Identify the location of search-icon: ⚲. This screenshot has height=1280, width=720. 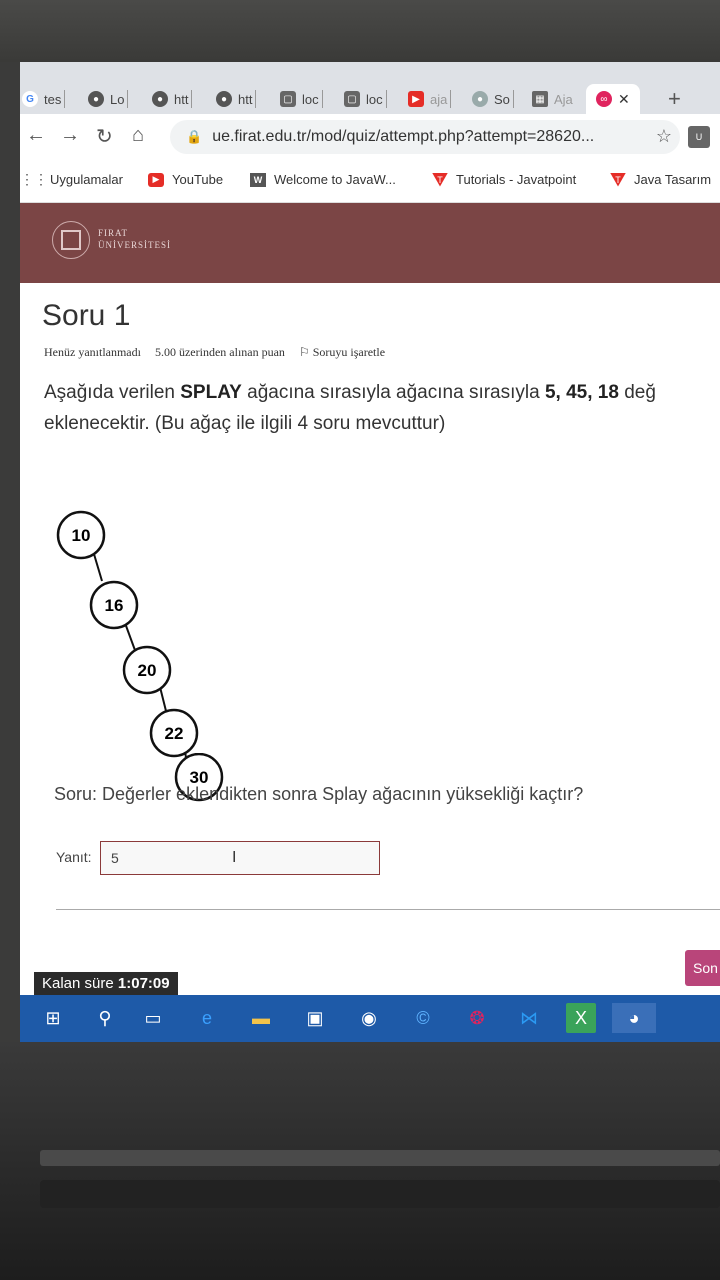
(105, 1018).